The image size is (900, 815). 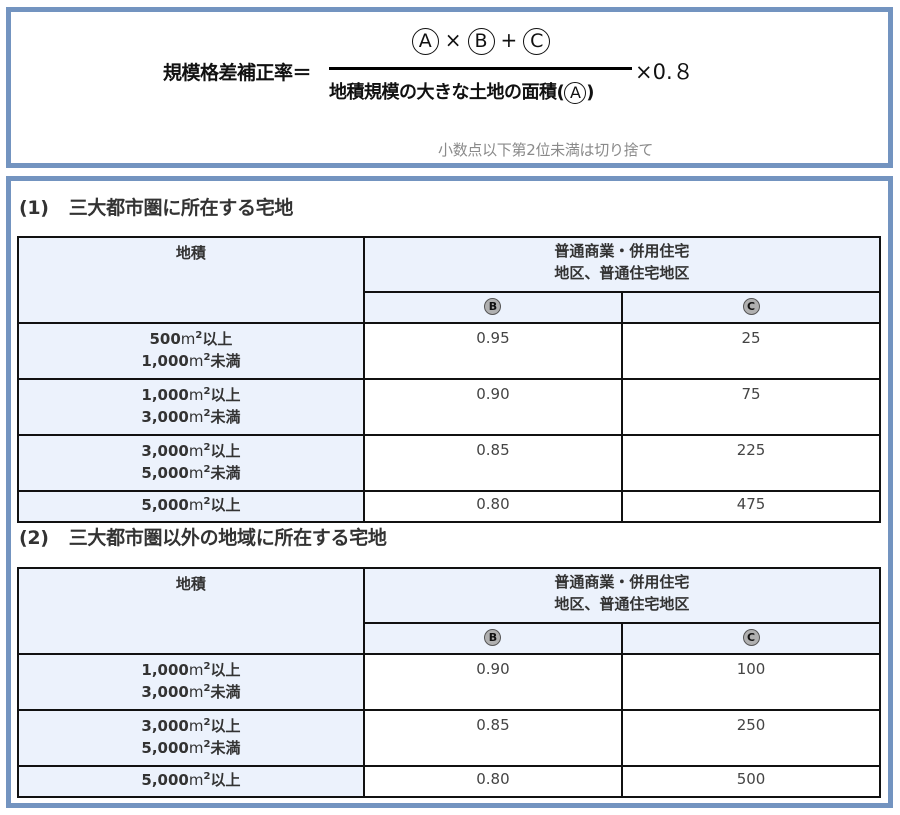 What do you see at coordinates (751, 781) in the screenshot?
I see `value-c: 500` at bounding box center [751, 781].